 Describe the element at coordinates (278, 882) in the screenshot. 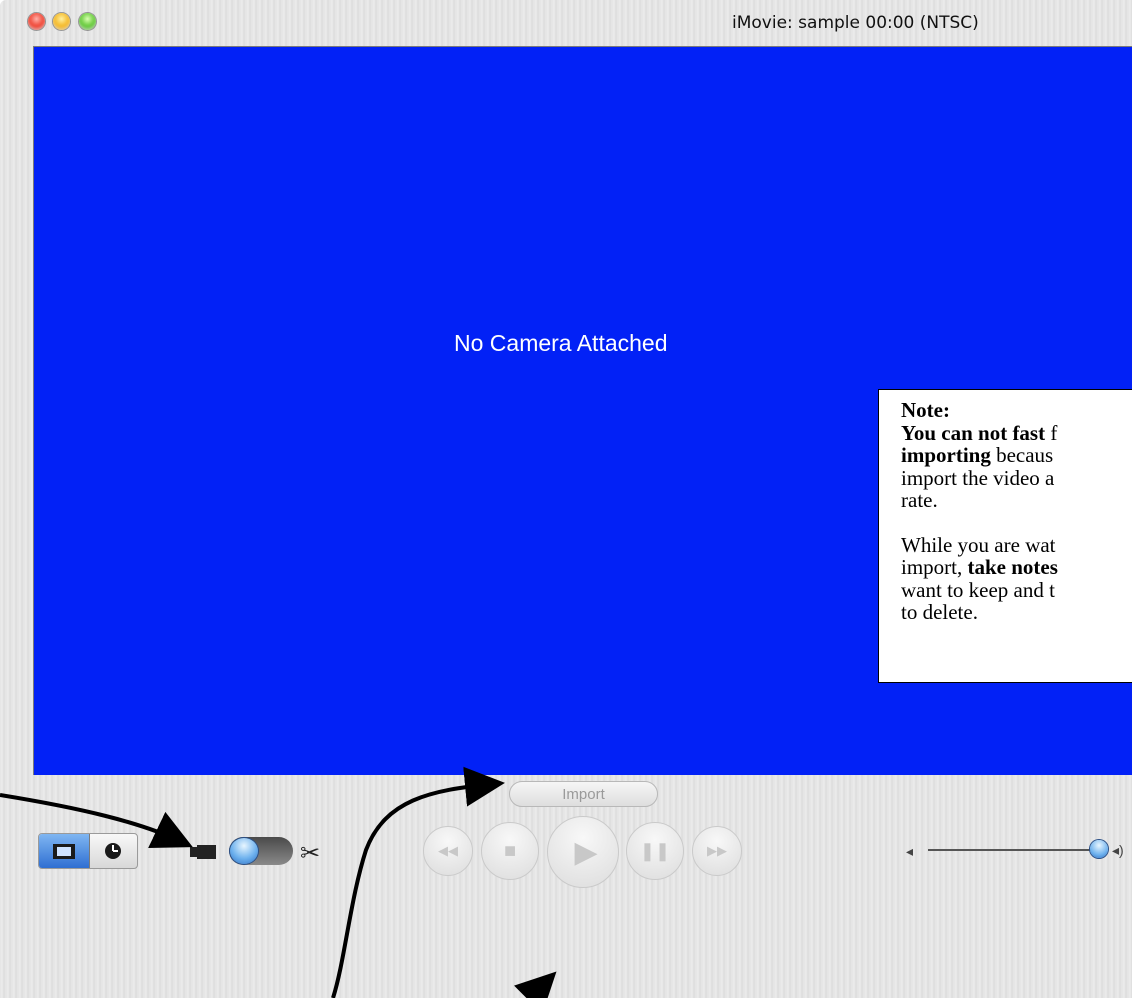

I see `annotation-arrows` at that location.